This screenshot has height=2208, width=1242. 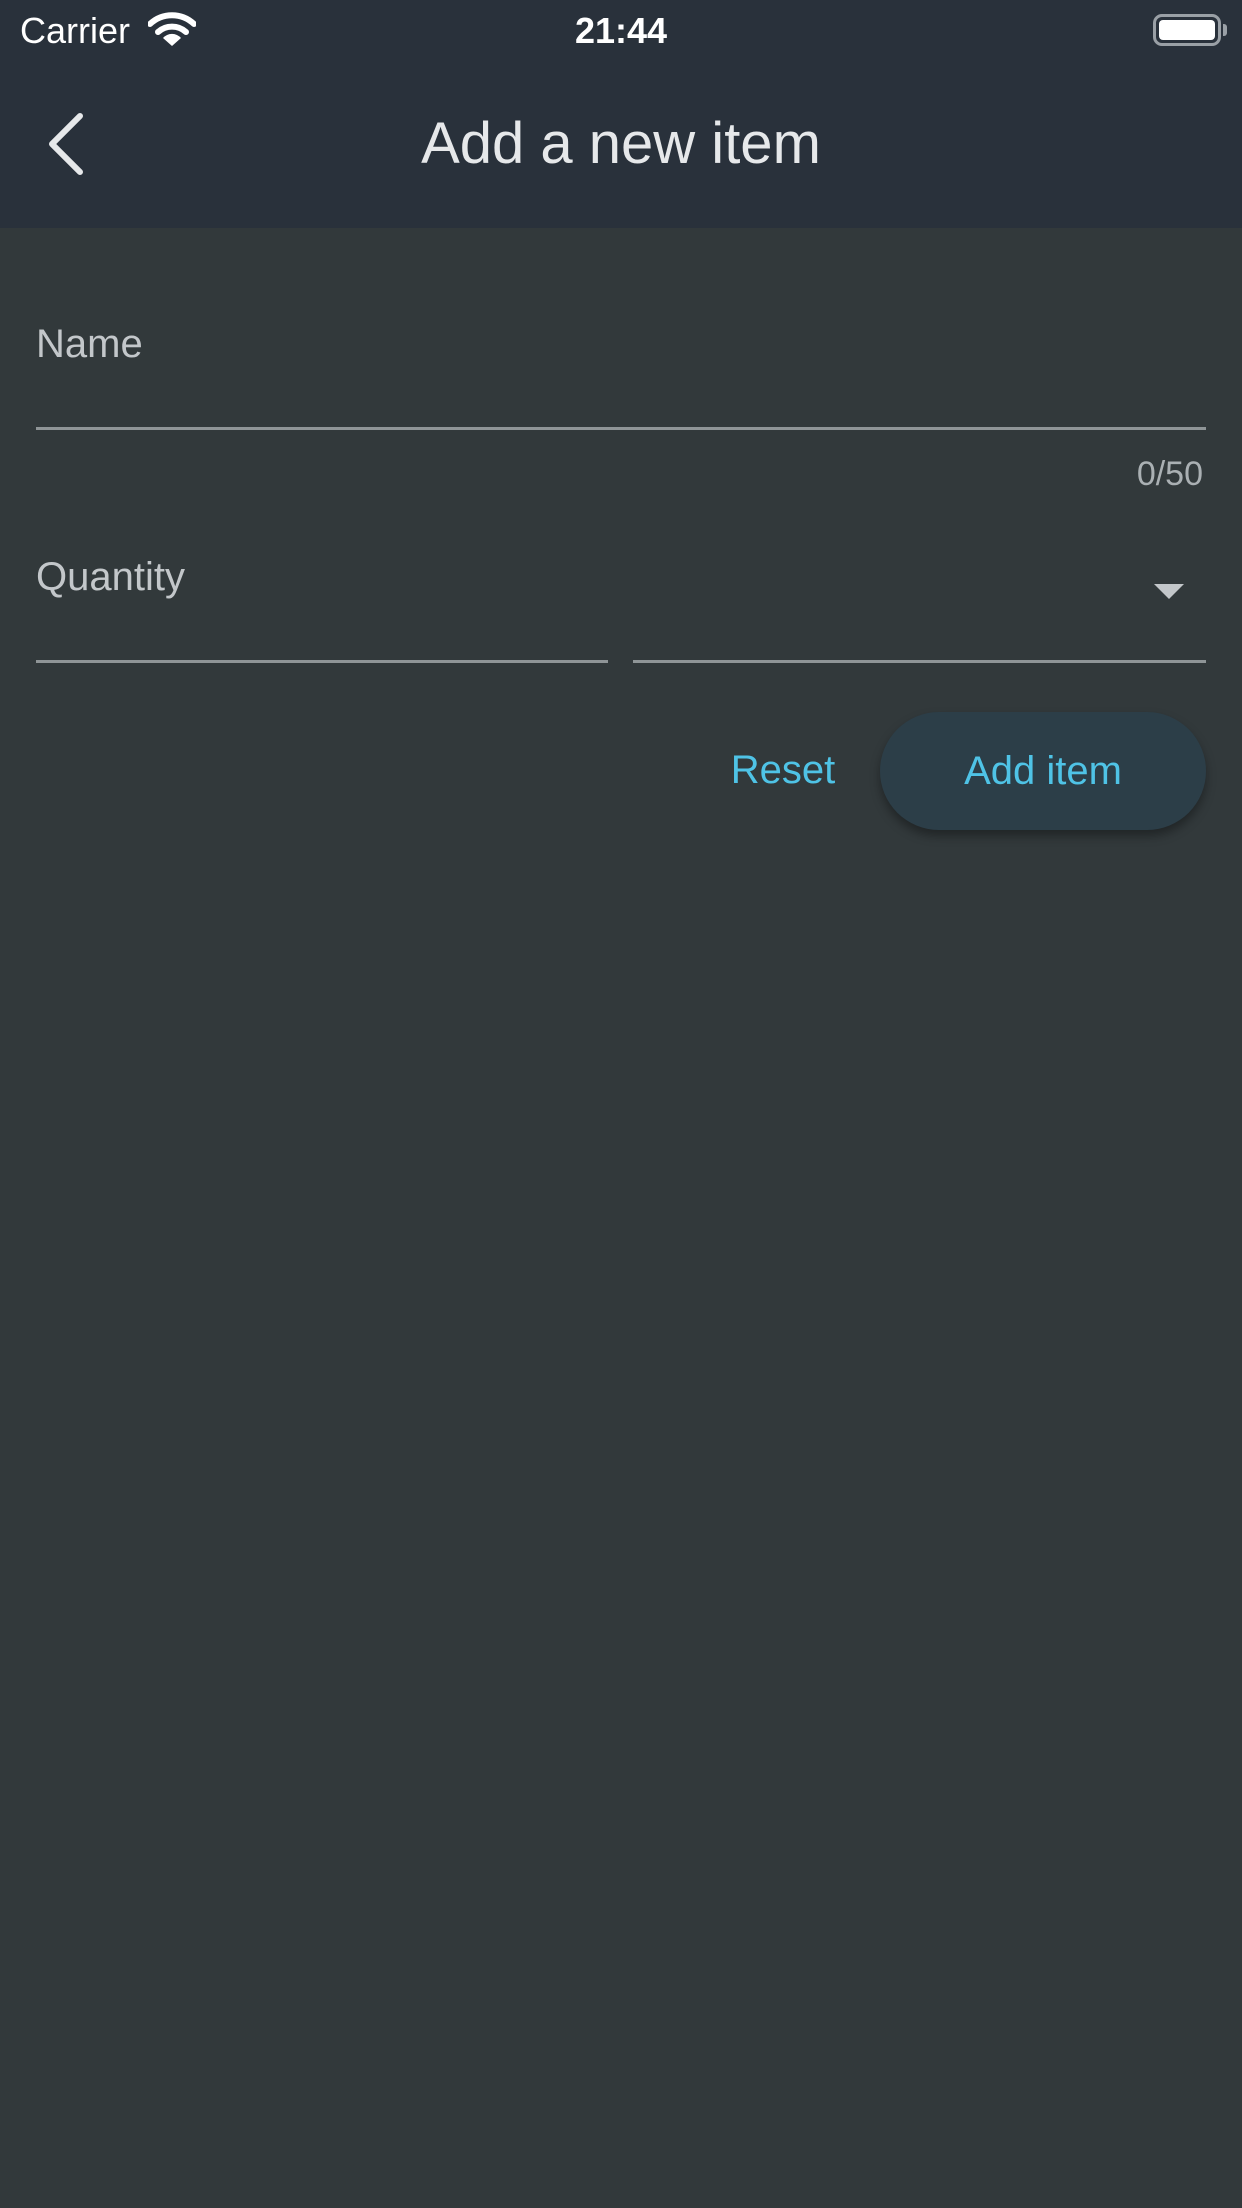 I want to click on quantity-underline, so click(x=322, y=661).